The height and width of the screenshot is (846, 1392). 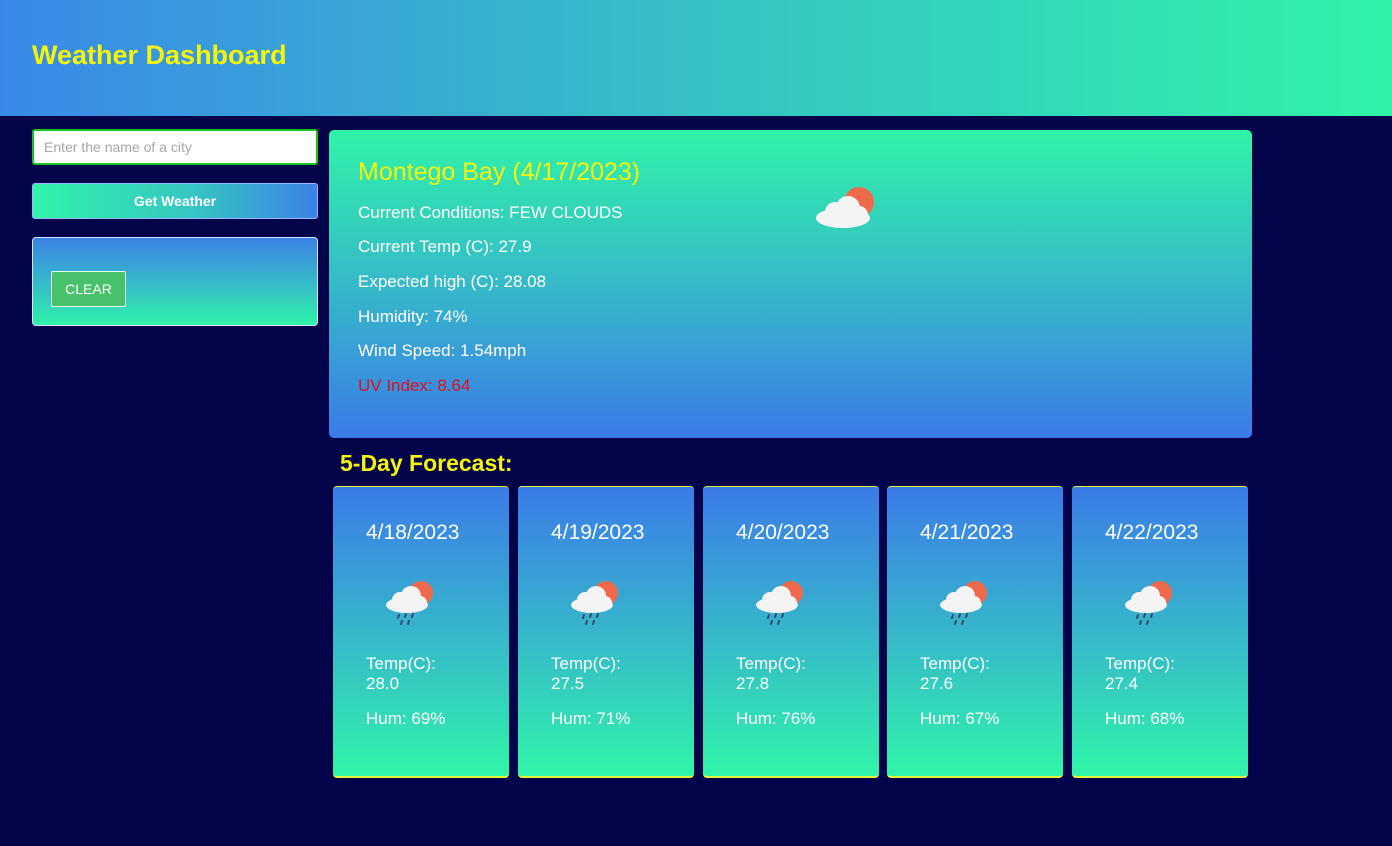 What do you see at coordinates (776, 718) in the screenshot?
I see `forecast-humidity: Hum: 76%` at bounding box center [776, 718].